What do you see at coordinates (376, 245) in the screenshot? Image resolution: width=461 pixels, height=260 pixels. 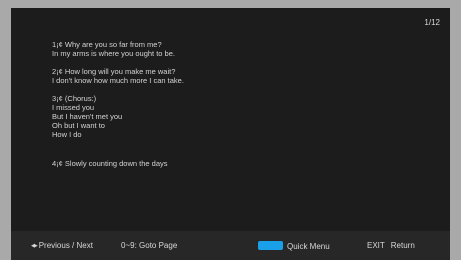 I see `exit-key-label: EXIT` at bounding box center [376, 245].